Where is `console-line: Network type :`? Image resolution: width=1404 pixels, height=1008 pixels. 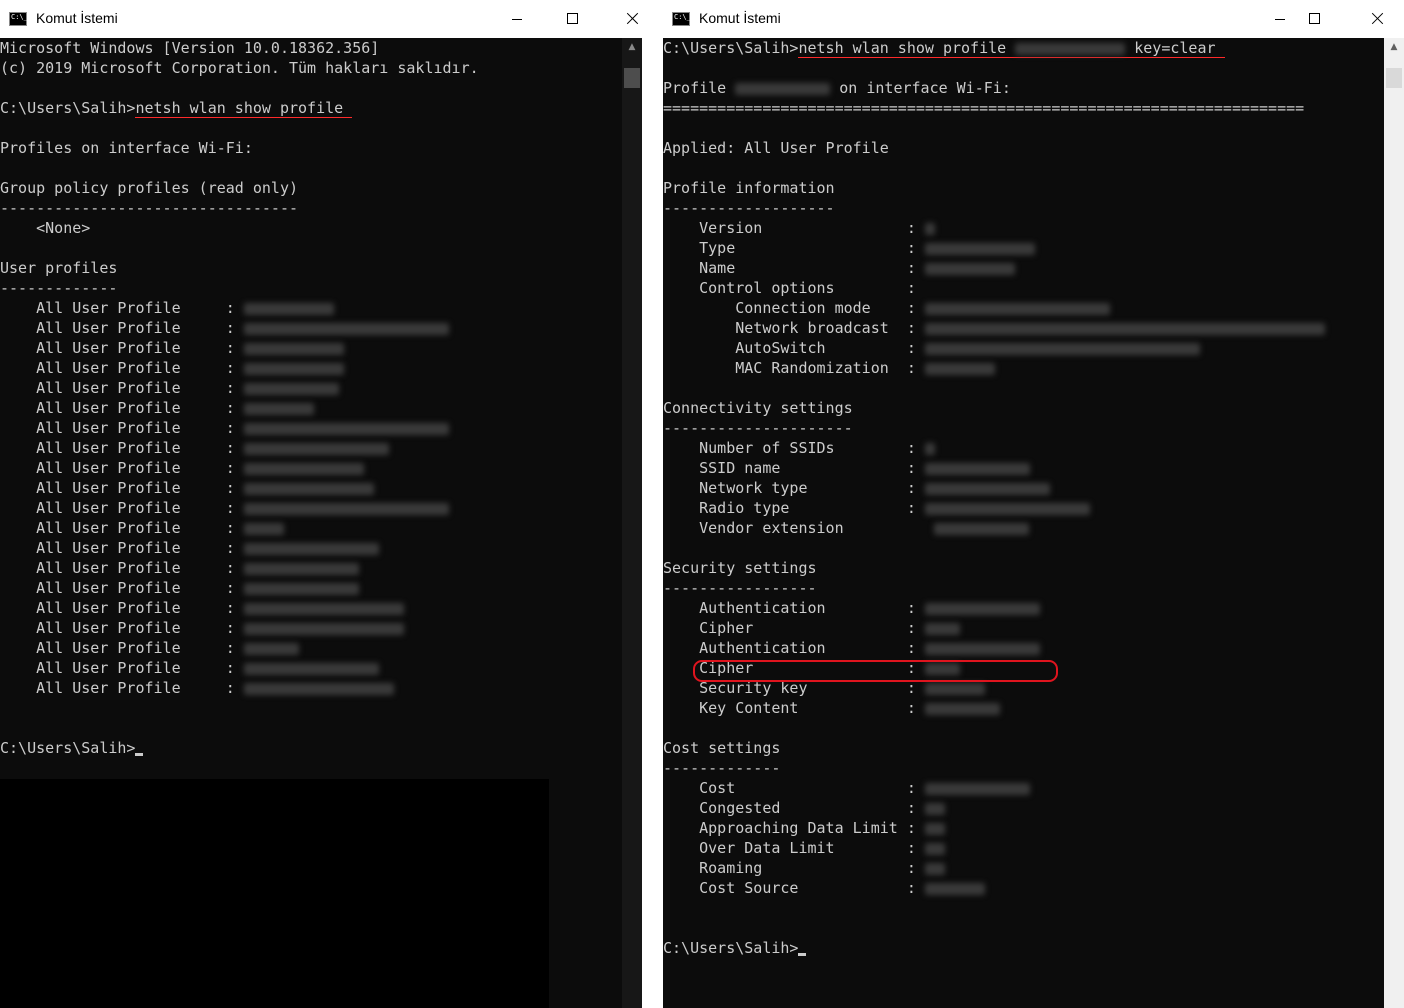
console-line: Network type : is located at coordinates (994, 488).